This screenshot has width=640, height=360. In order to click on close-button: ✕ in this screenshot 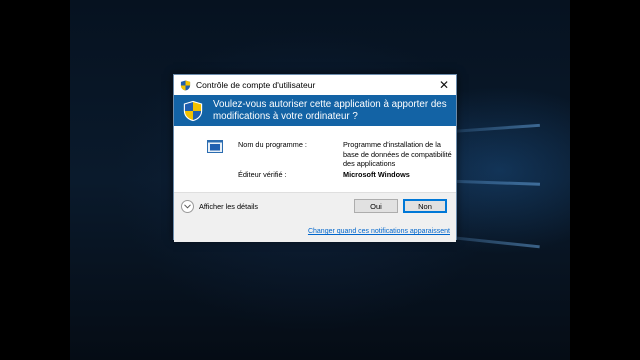, I will do `click(444, 85)`.